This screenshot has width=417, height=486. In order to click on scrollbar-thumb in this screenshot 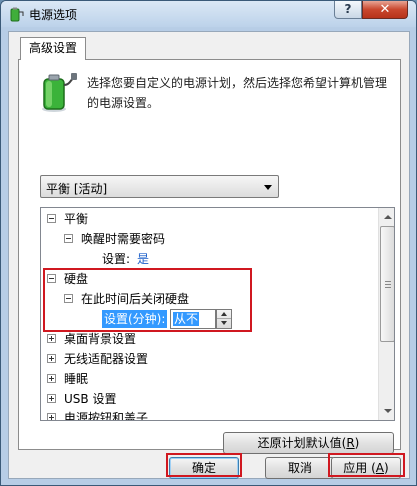, I will do `click(387, 284)`.